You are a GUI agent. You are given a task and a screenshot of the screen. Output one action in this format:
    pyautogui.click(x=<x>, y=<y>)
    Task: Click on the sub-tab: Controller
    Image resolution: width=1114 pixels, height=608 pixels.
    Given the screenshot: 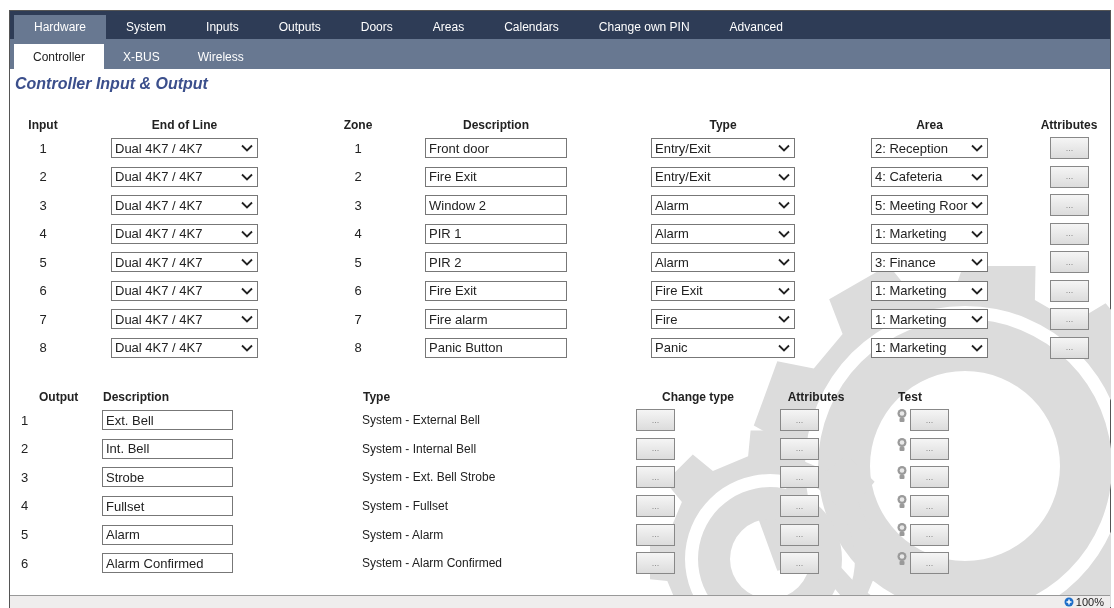 What is the action you would take?
    pyautogui.click(x=59, y=56)
    